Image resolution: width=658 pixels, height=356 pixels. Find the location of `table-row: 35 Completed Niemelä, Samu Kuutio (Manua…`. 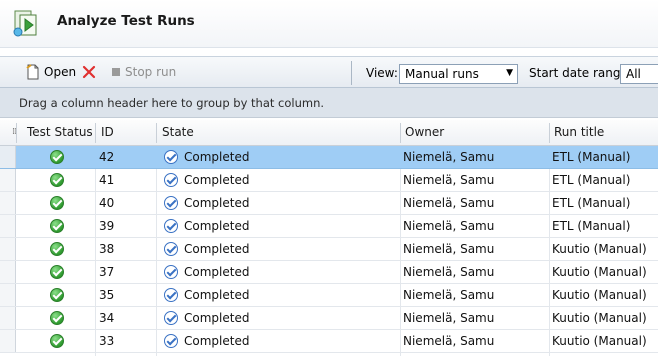

table-row: 35 Completed Niemelä, Samu Kuutio (Manua… is located at coordinates (329, 295).